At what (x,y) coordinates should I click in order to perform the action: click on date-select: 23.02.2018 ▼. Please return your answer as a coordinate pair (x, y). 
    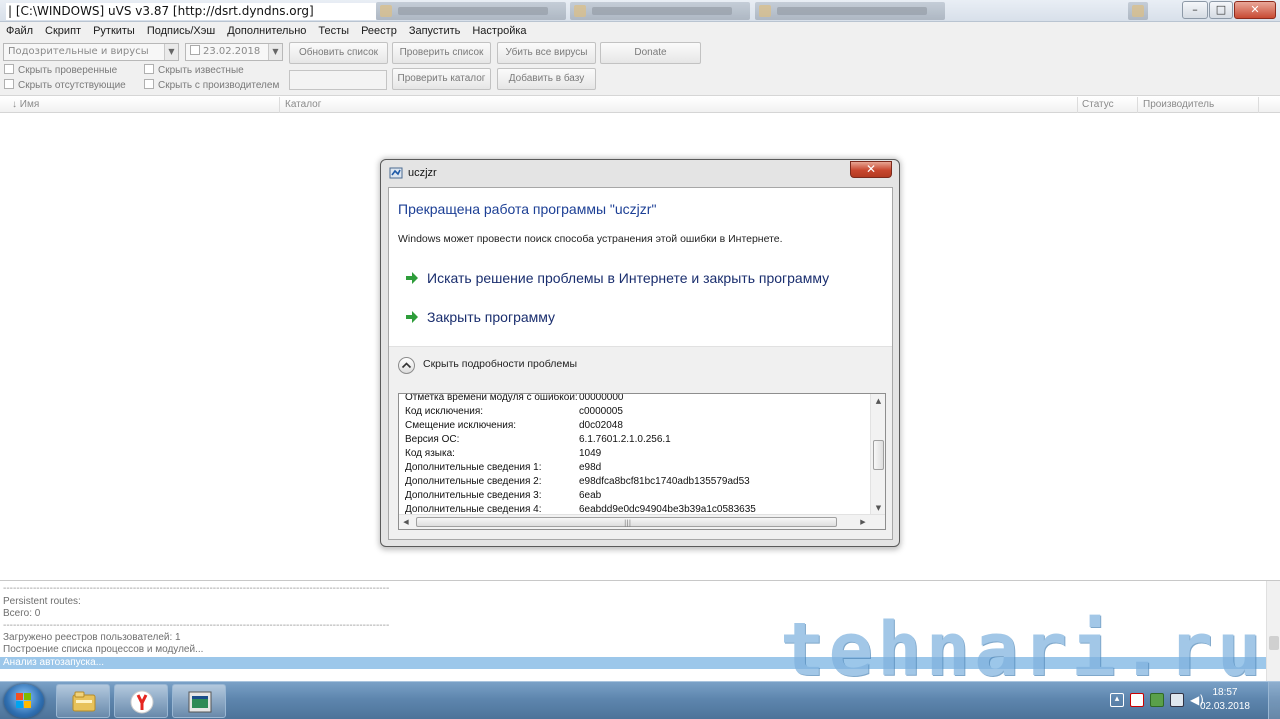
    Looking at the image, I should click on (234, 52).